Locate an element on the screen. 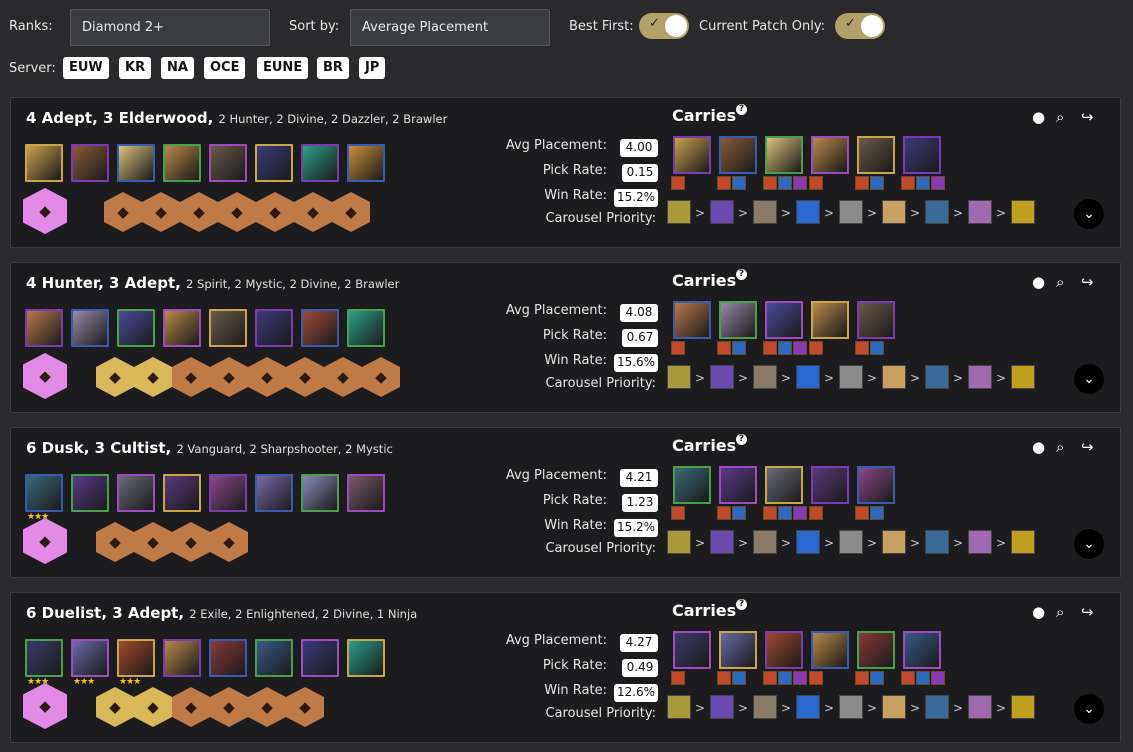 The width and height of the screenshot is (1133, 752). current-patch-toggle: ✓ is located at coordinates (860, 26).